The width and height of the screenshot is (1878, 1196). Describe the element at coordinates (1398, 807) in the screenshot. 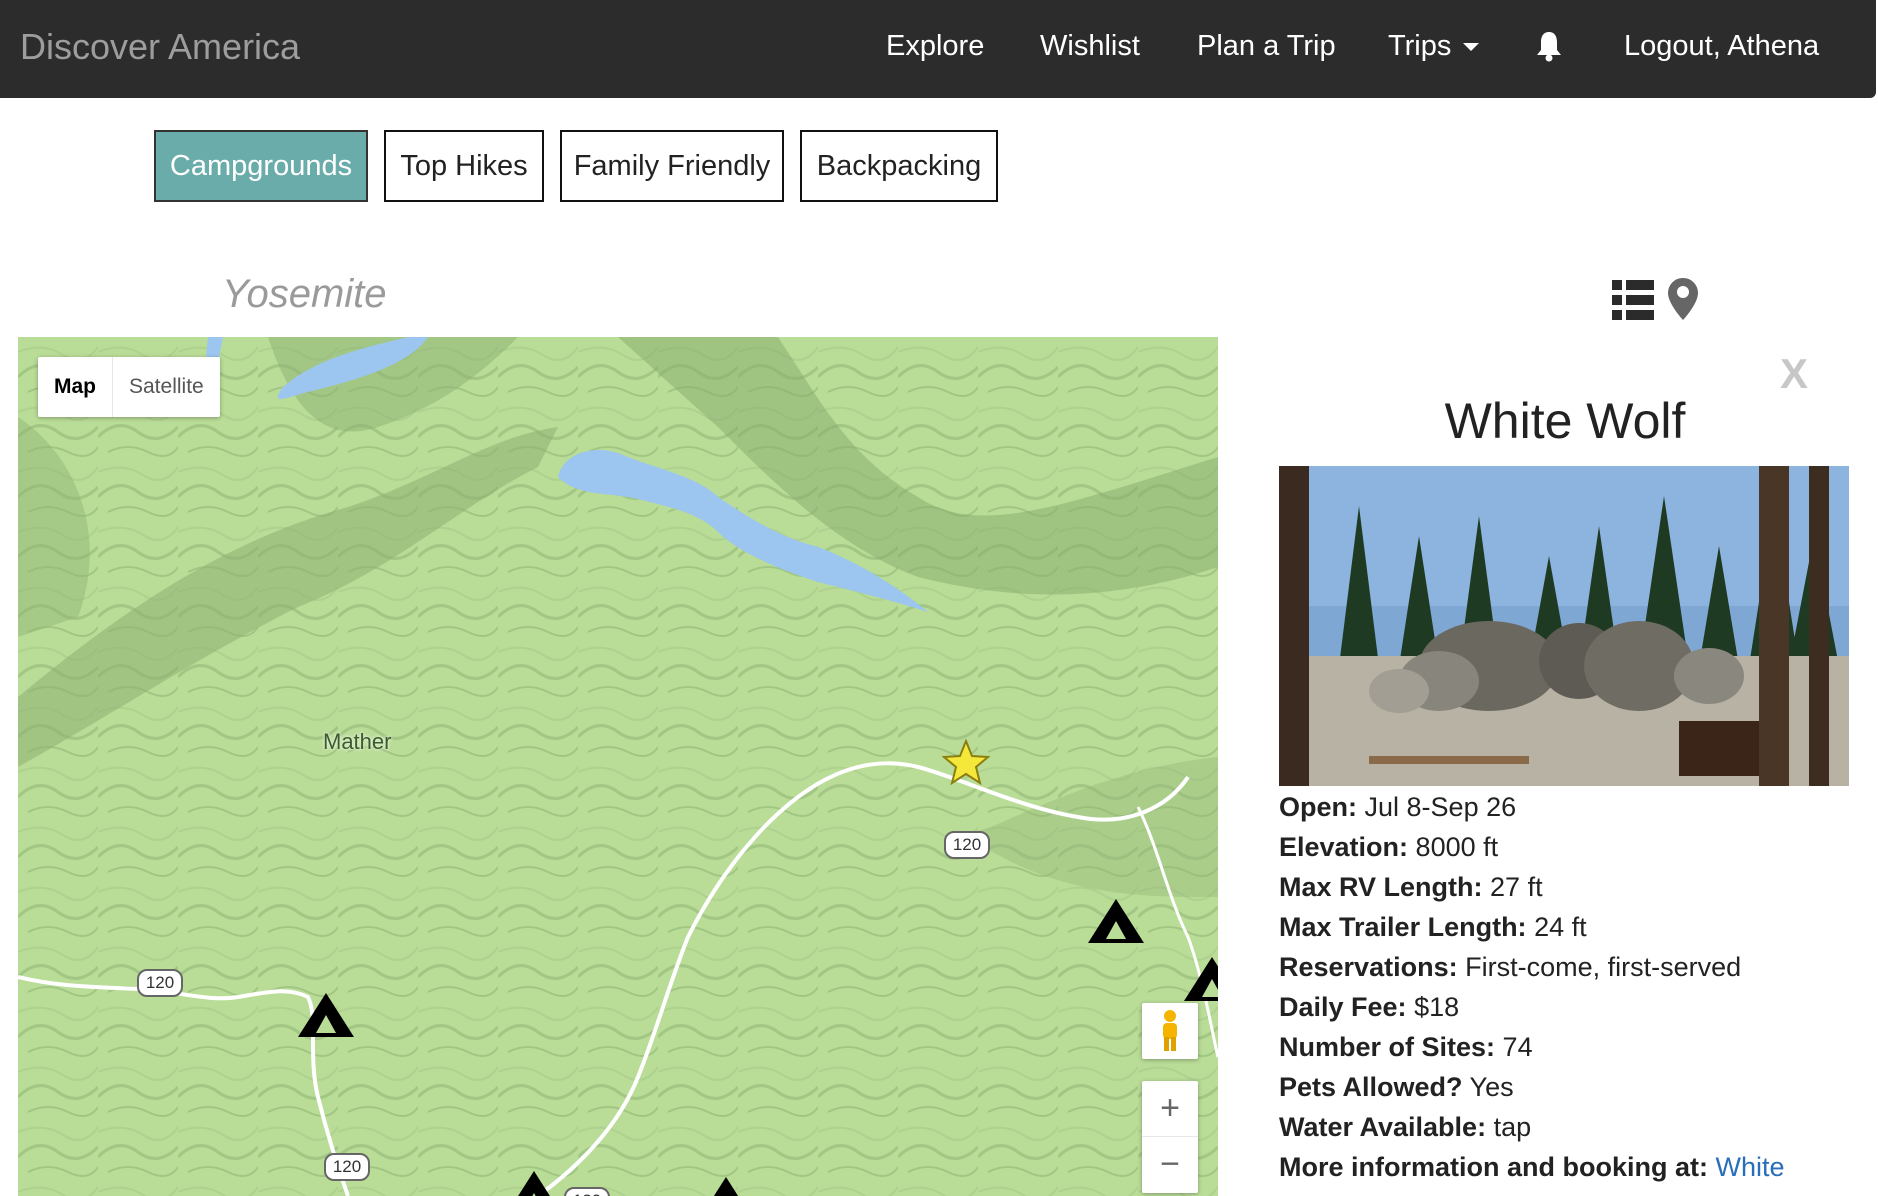

I see `info-row-open: Open: Jul 8-Sep 26` at that location.